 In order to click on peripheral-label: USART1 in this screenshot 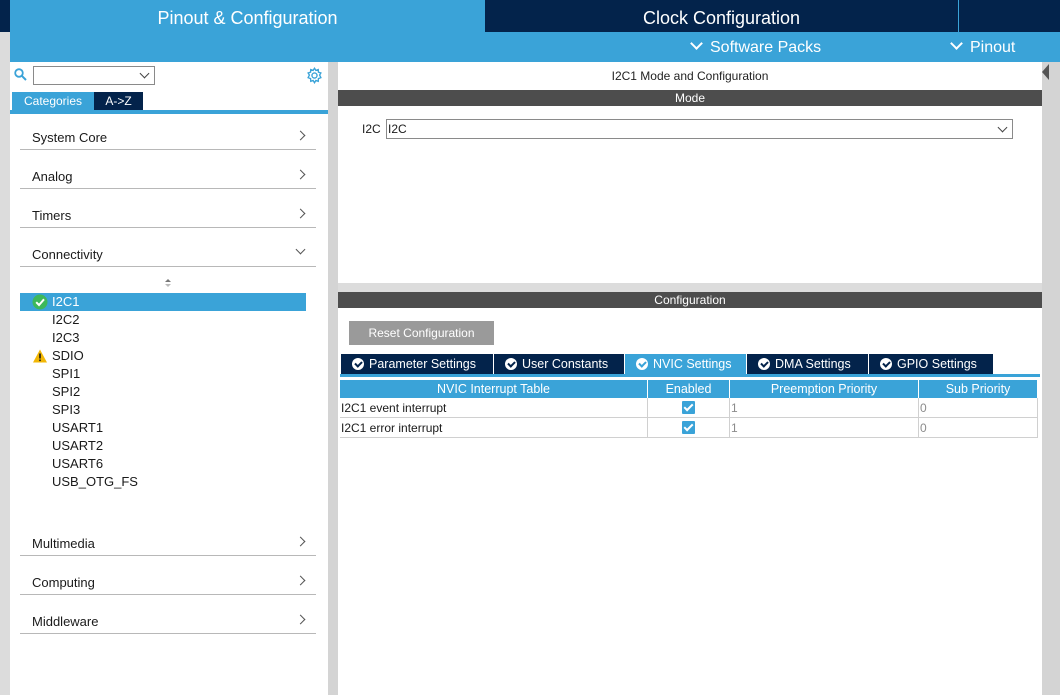, I will do `click(78, 427)`.